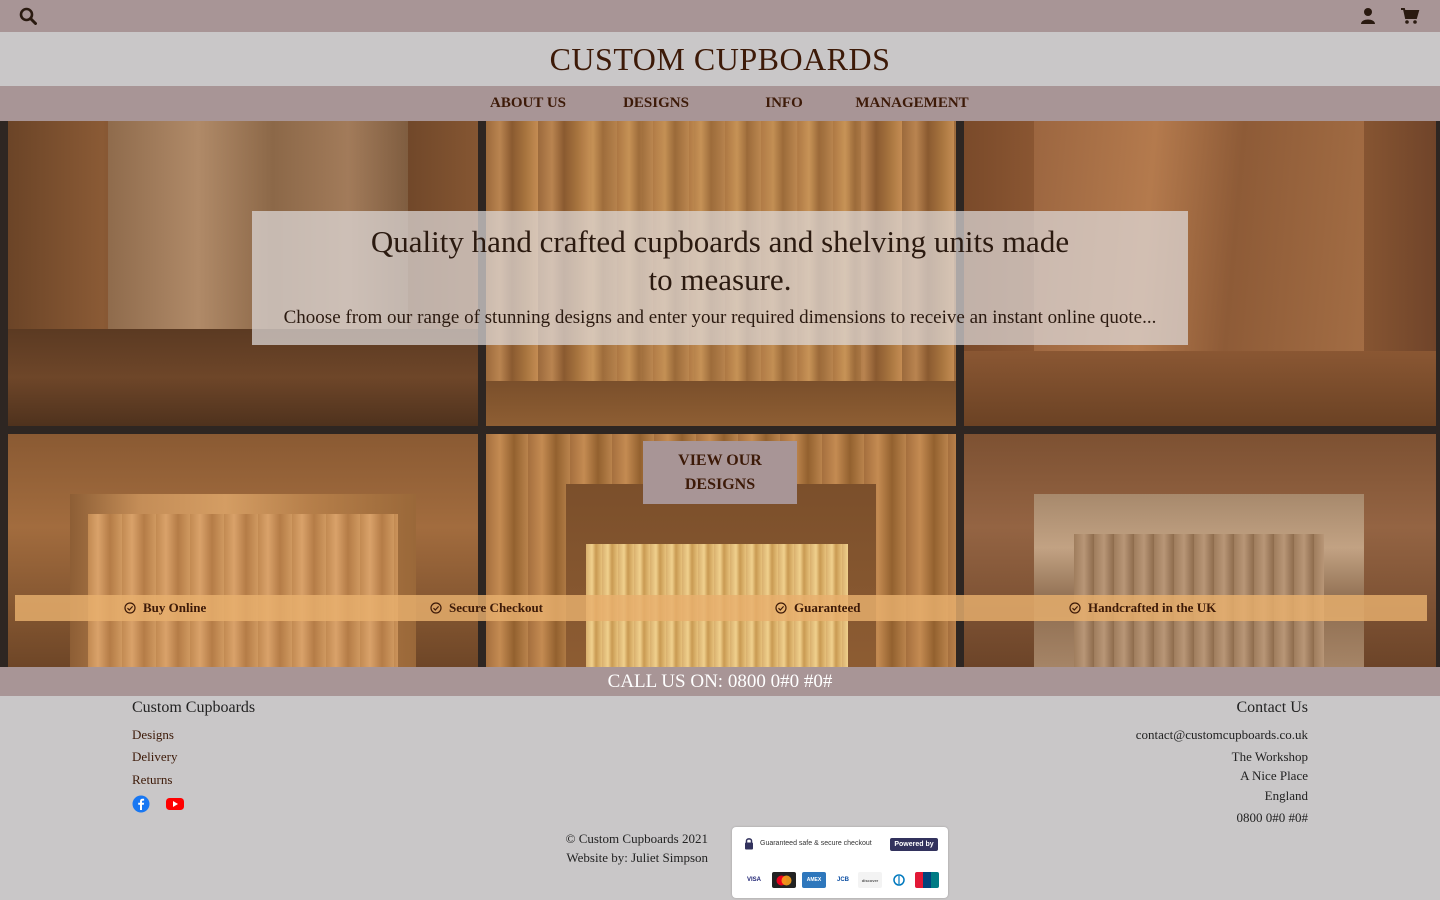  Describe the element at coordinates (720, 472) in the screenshot. I see `view-designs-button: VIEW OUR DESIGNS` at that location.